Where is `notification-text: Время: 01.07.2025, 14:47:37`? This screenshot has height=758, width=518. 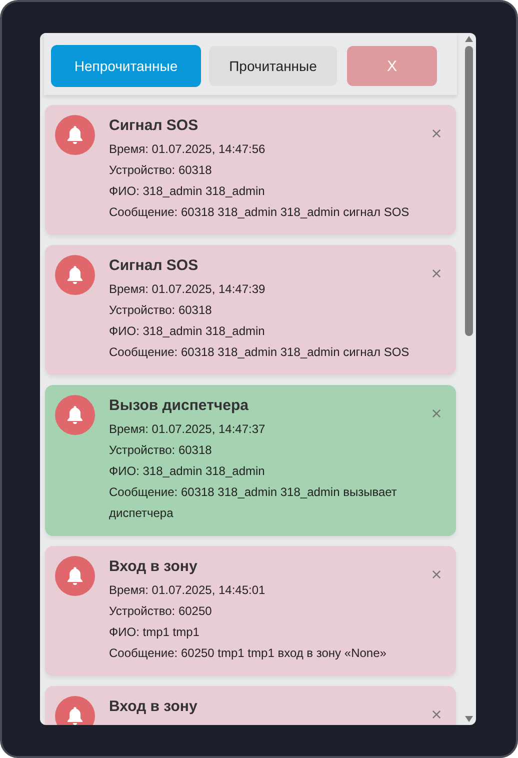
notification-text: Время: 01.07.2025, 14:47:37 is located at coordinates (187, 429).